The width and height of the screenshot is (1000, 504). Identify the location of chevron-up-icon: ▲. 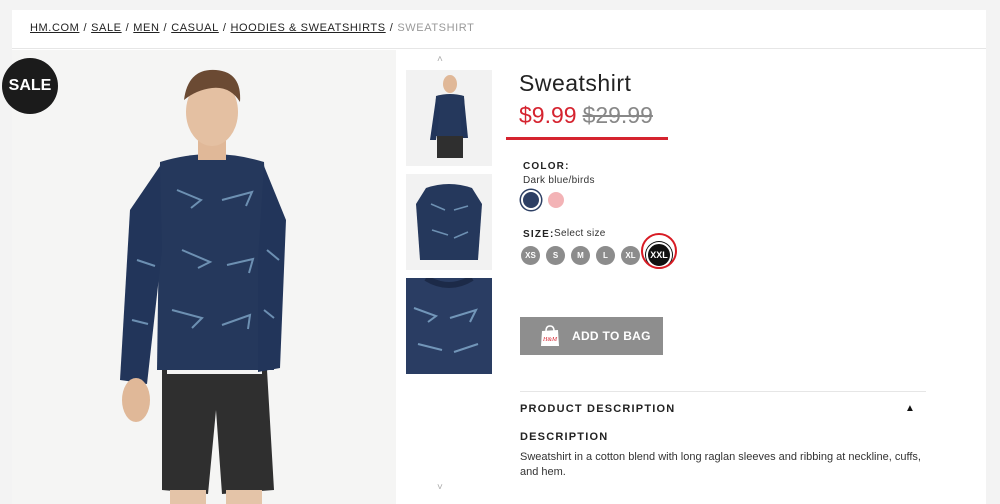
(910, 408).